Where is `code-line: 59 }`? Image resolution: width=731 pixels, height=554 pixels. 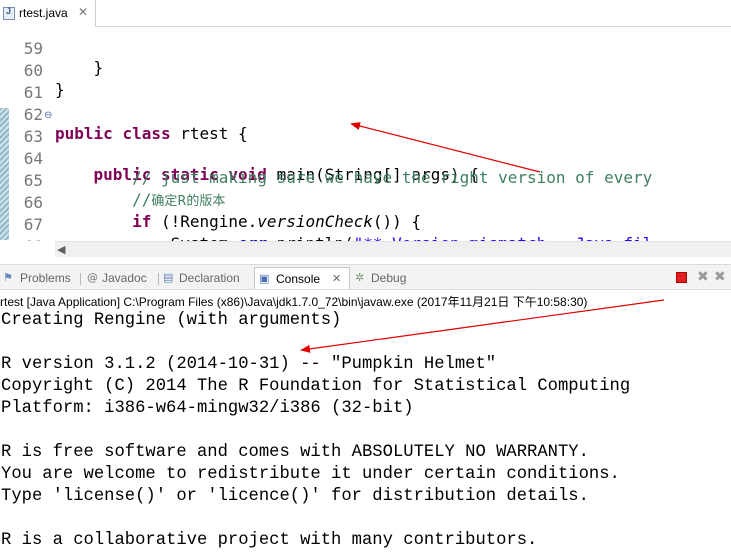
code-line: 59 } is located at coordinates (365, 48).